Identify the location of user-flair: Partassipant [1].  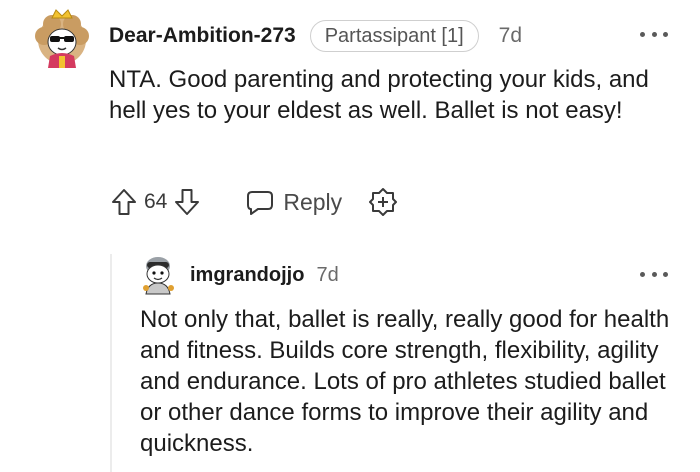
(394, 36).